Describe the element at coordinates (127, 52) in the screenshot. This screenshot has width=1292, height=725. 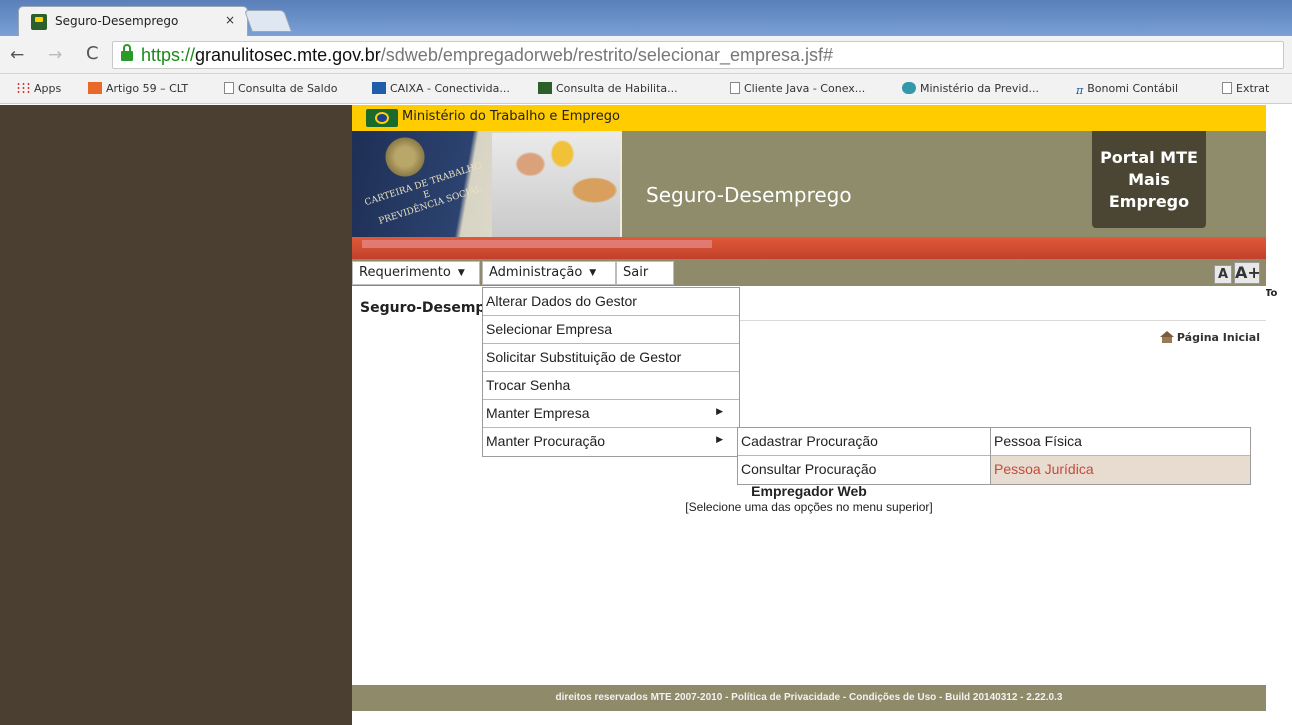
I see `lock-icon` at that location.